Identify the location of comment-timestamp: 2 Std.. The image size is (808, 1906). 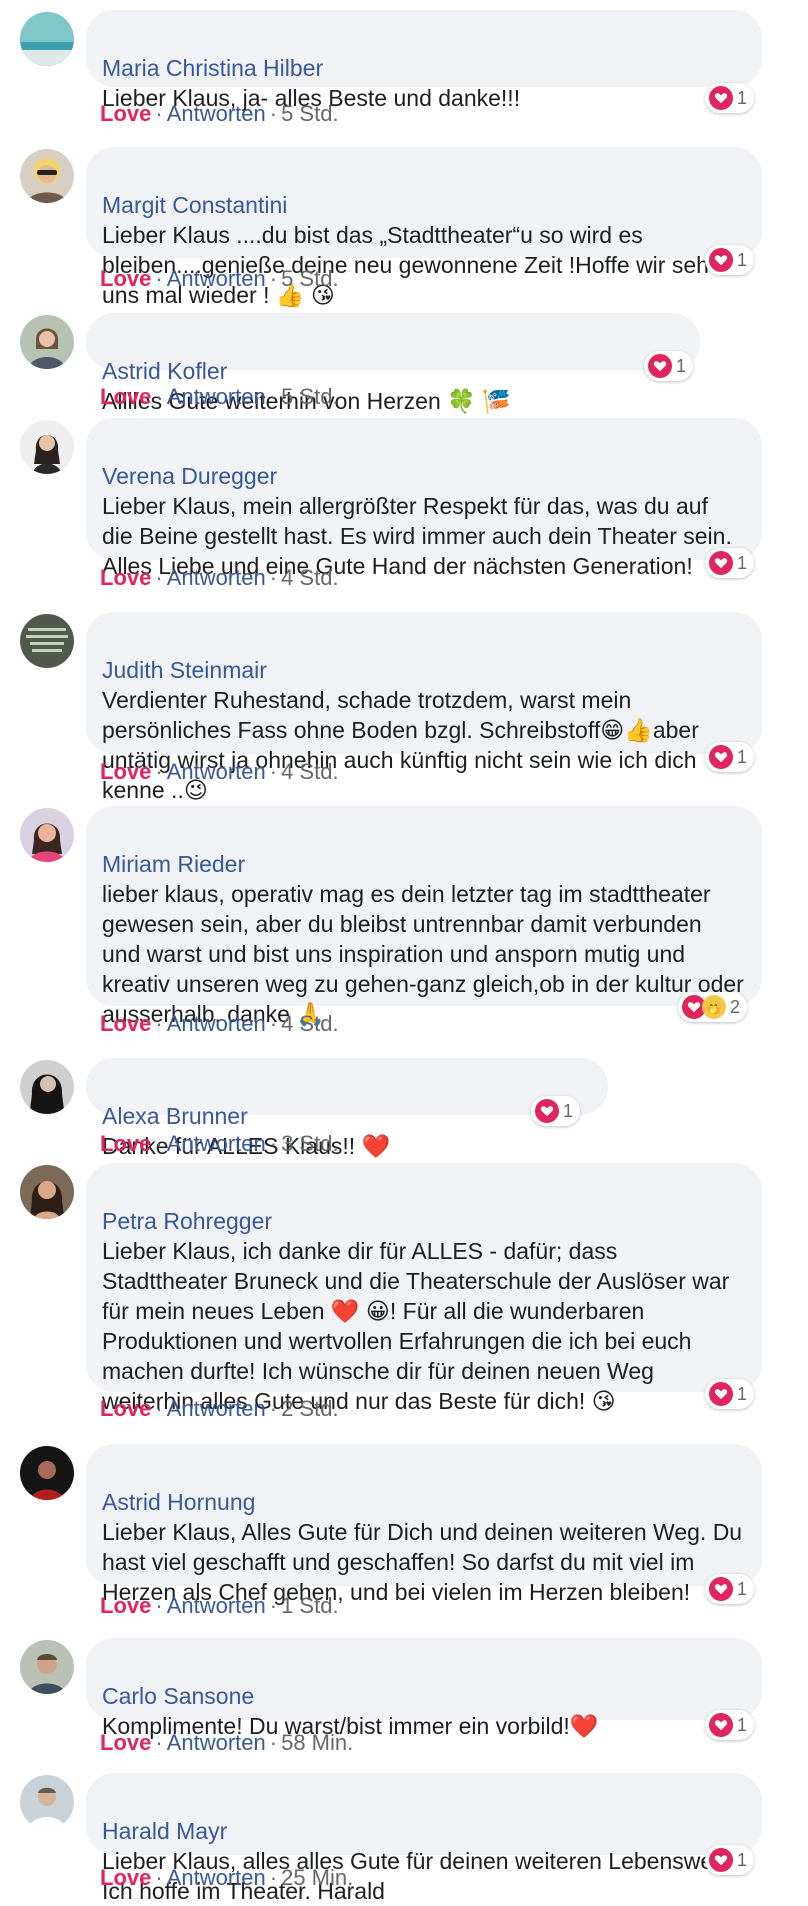
(309, 1408).